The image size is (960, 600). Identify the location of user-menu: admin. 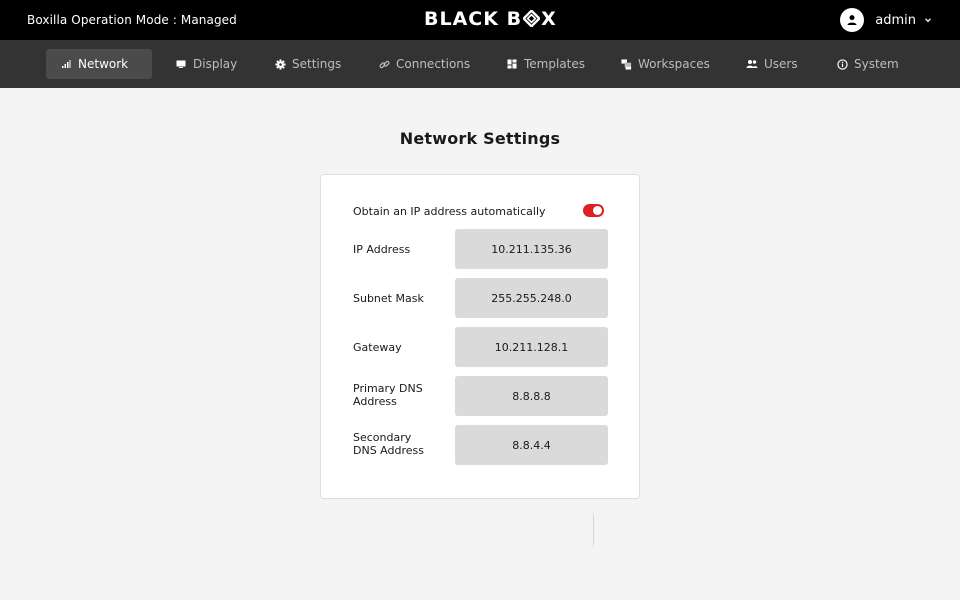
(886, 20).